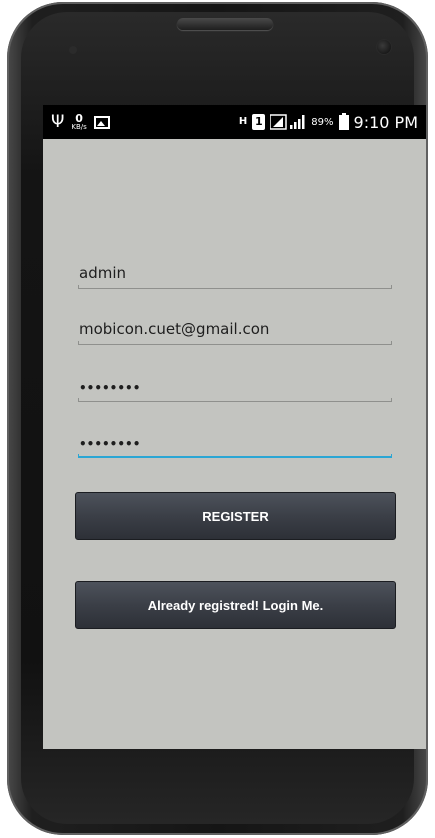  What do you see at coordinates (102, 273) in the screenshot?
I see `username-value: admin` at bounding box center [102, 273].